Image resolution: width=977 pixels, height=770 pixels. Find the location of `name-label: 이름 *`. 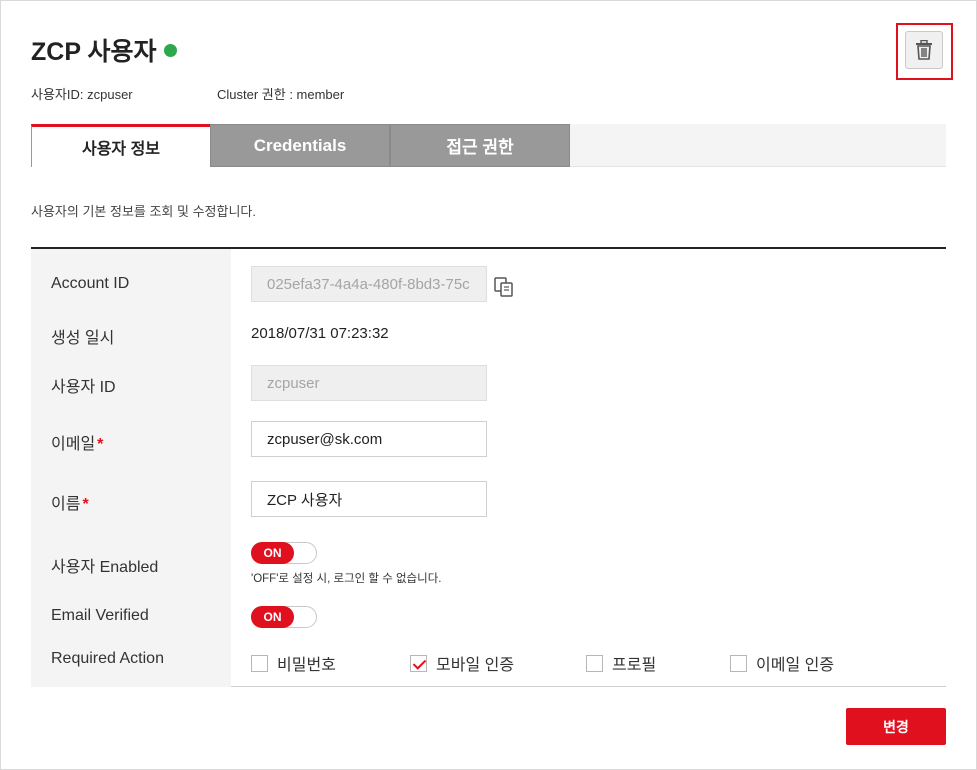

name-label: 이름 * is located at coordinates (70, 502).